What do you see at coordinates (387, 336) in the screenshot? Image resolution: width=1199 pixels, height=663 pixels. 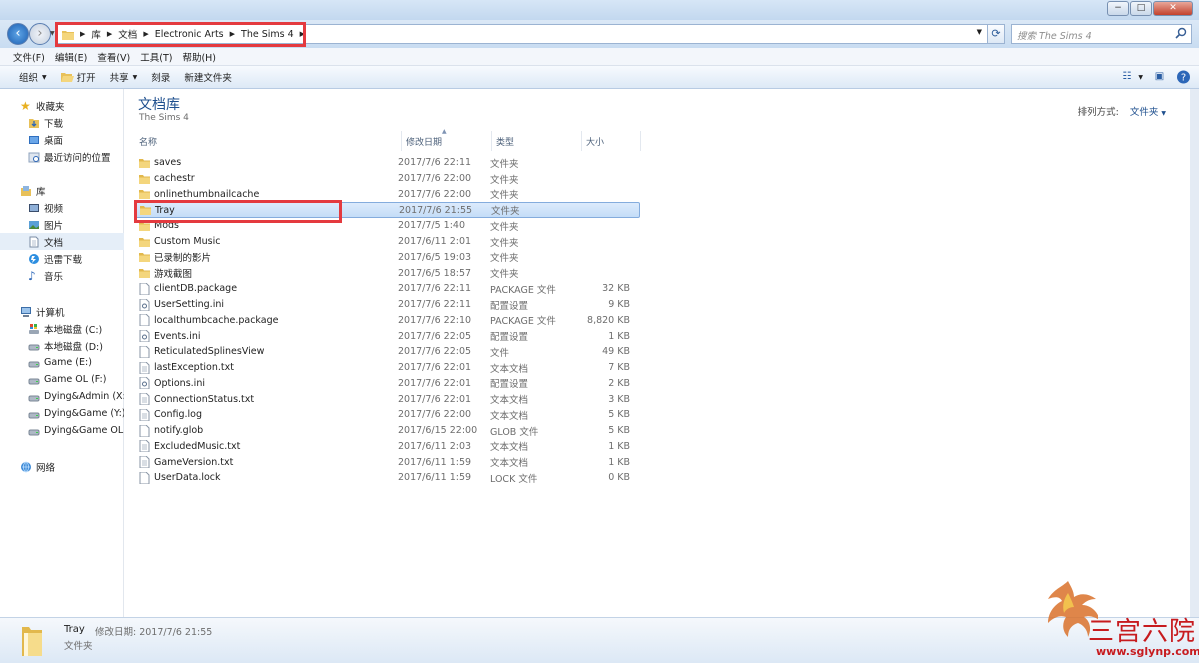 I see `file-row: Events.ini 2017/7/6 22:05 配置设置 1 KB` at bounding box center [387, 336].